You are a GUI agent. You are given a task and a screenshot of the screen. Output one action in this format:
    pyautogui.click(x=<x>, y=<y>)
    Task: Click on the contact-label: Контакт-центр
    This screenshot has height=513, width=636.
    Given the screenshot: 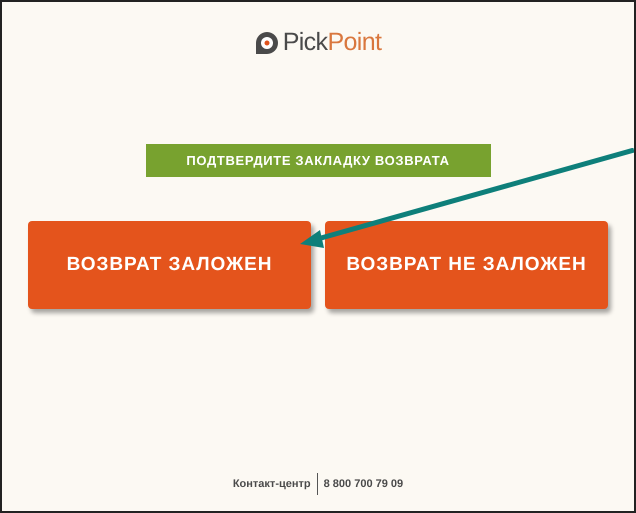 What is the action you would take?
    pyautogui.click(x=275, y=483)
    